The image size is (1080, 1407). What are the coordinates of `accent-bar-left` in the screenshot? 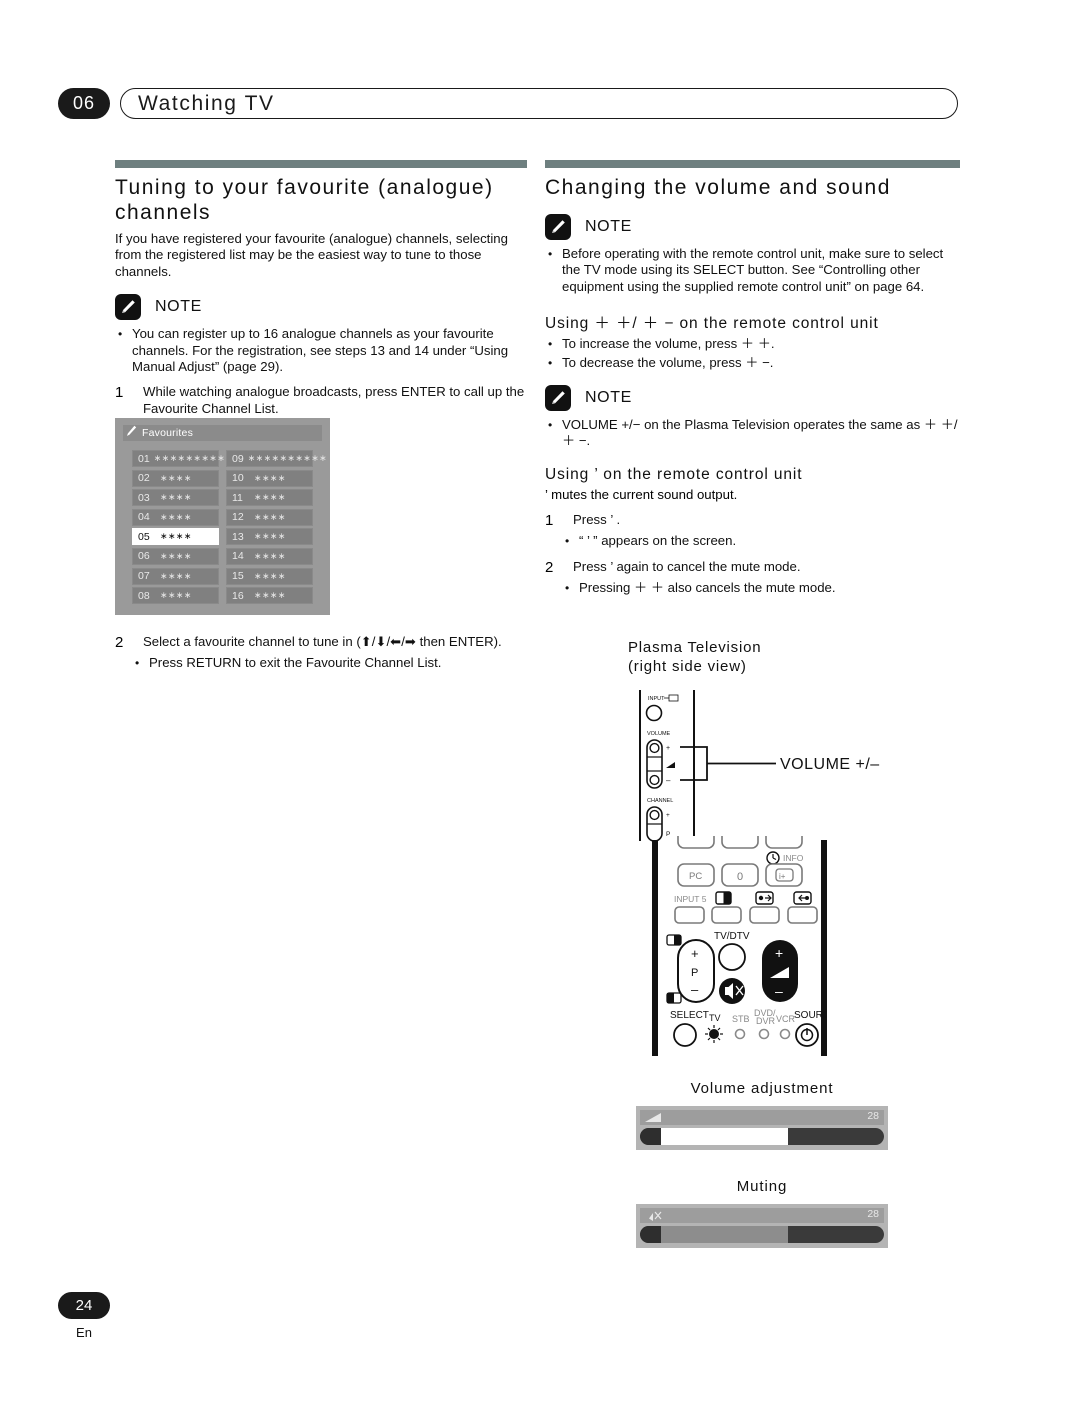 It's located at (321, 164).